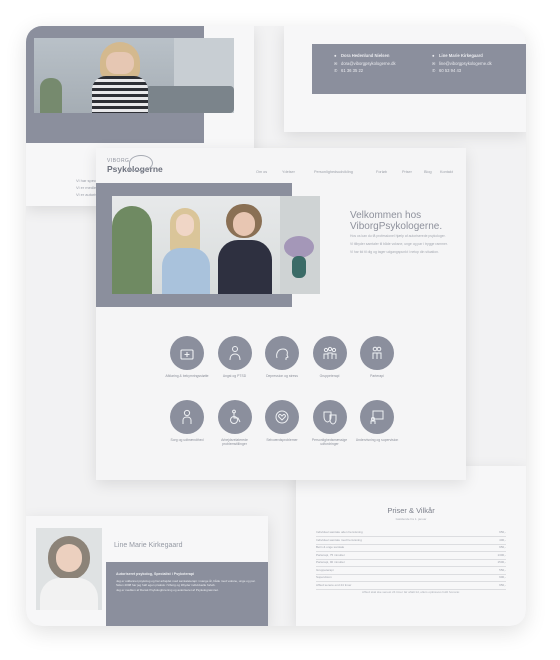  What do you see at coordinates (501, 554) in the screenshot?
I see `price-value: 1300,-` at bounding box center [501, 554].